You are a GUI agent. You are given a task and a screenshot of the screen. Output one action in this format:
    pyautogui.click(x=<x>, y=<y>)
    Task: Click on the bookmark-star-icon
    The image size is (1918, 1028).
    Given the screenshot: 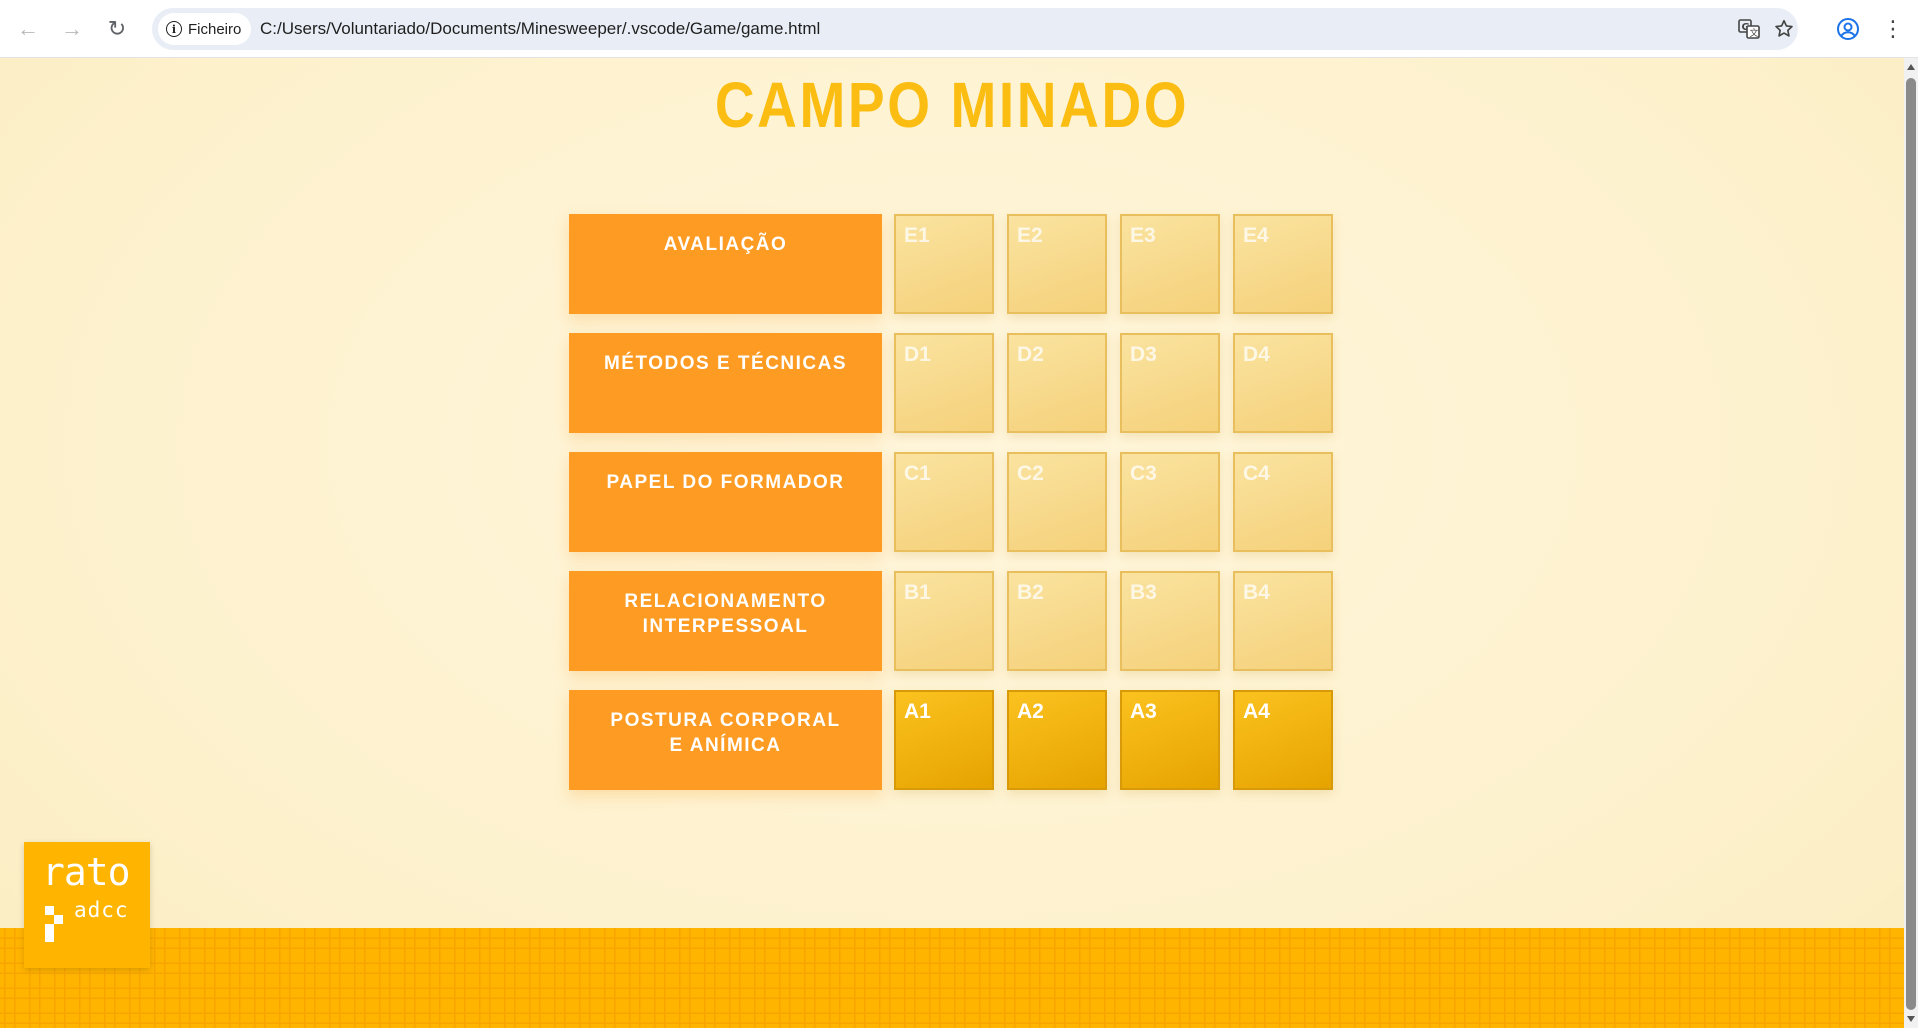 What is the action you would take?
    pyautogui.click(x=1784, y=29)
    